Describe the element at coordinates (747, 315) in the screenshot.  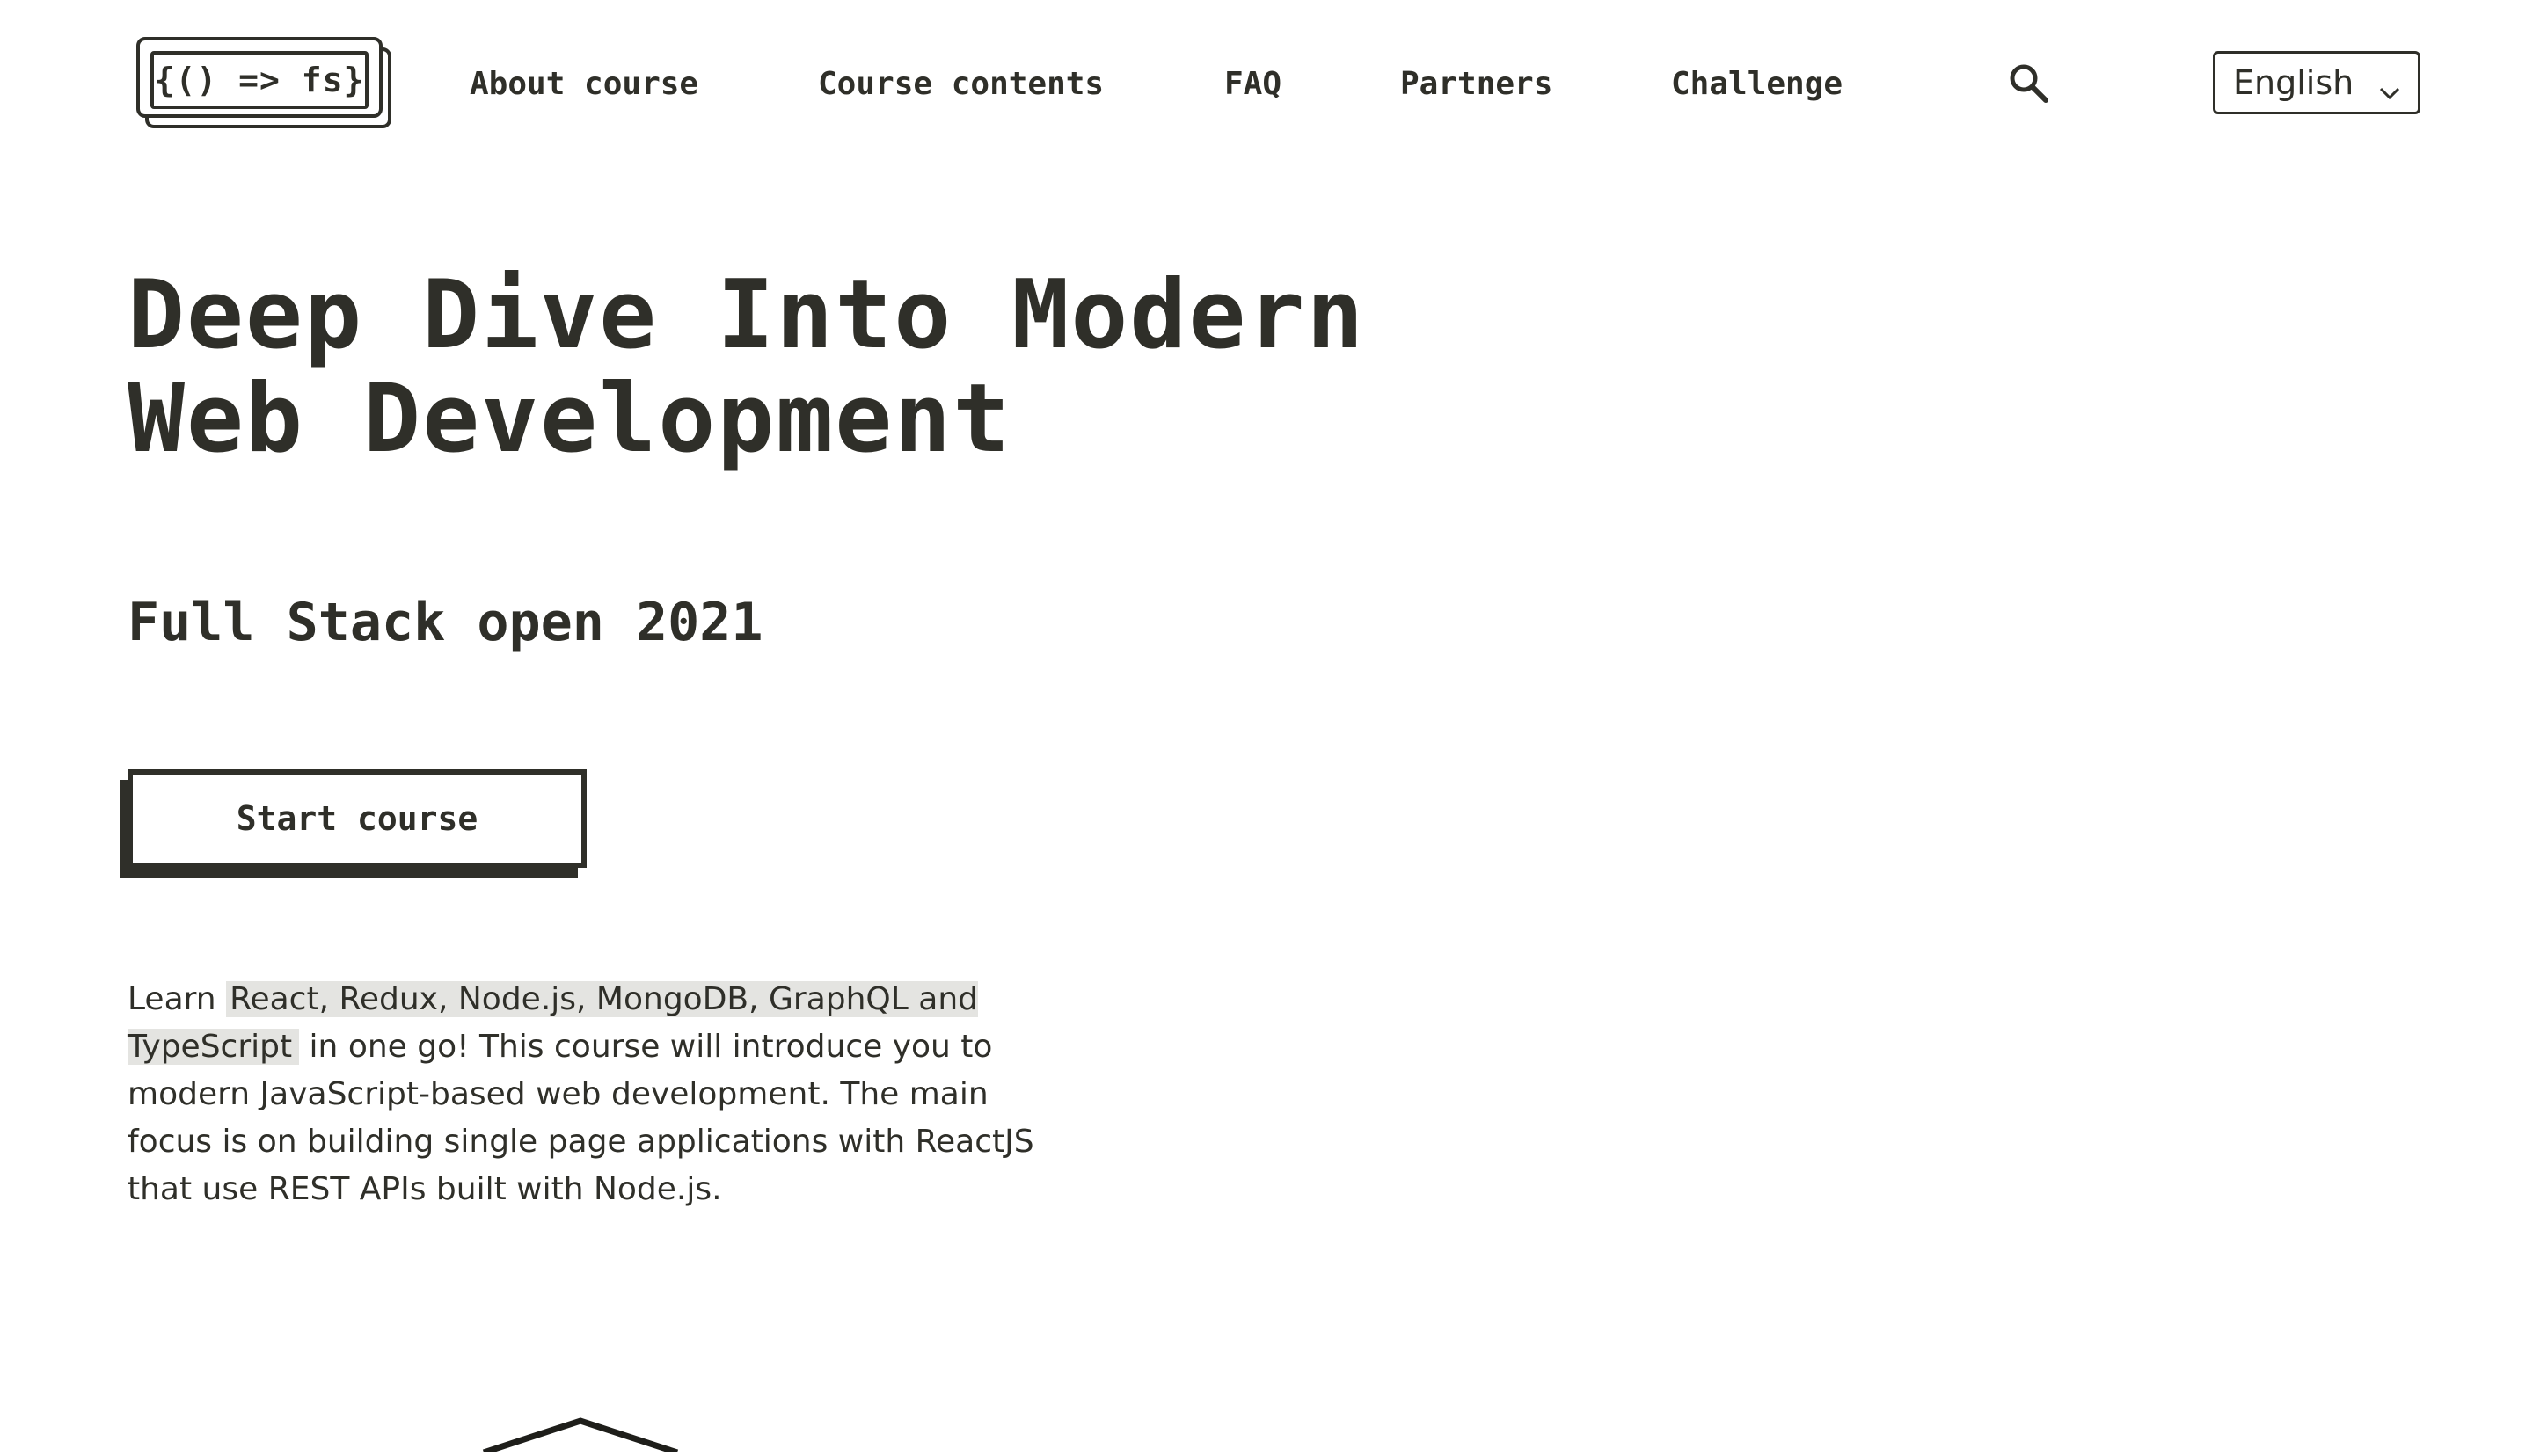
I see `page-title-line-1: Deep Dive Into Modern` at that location.